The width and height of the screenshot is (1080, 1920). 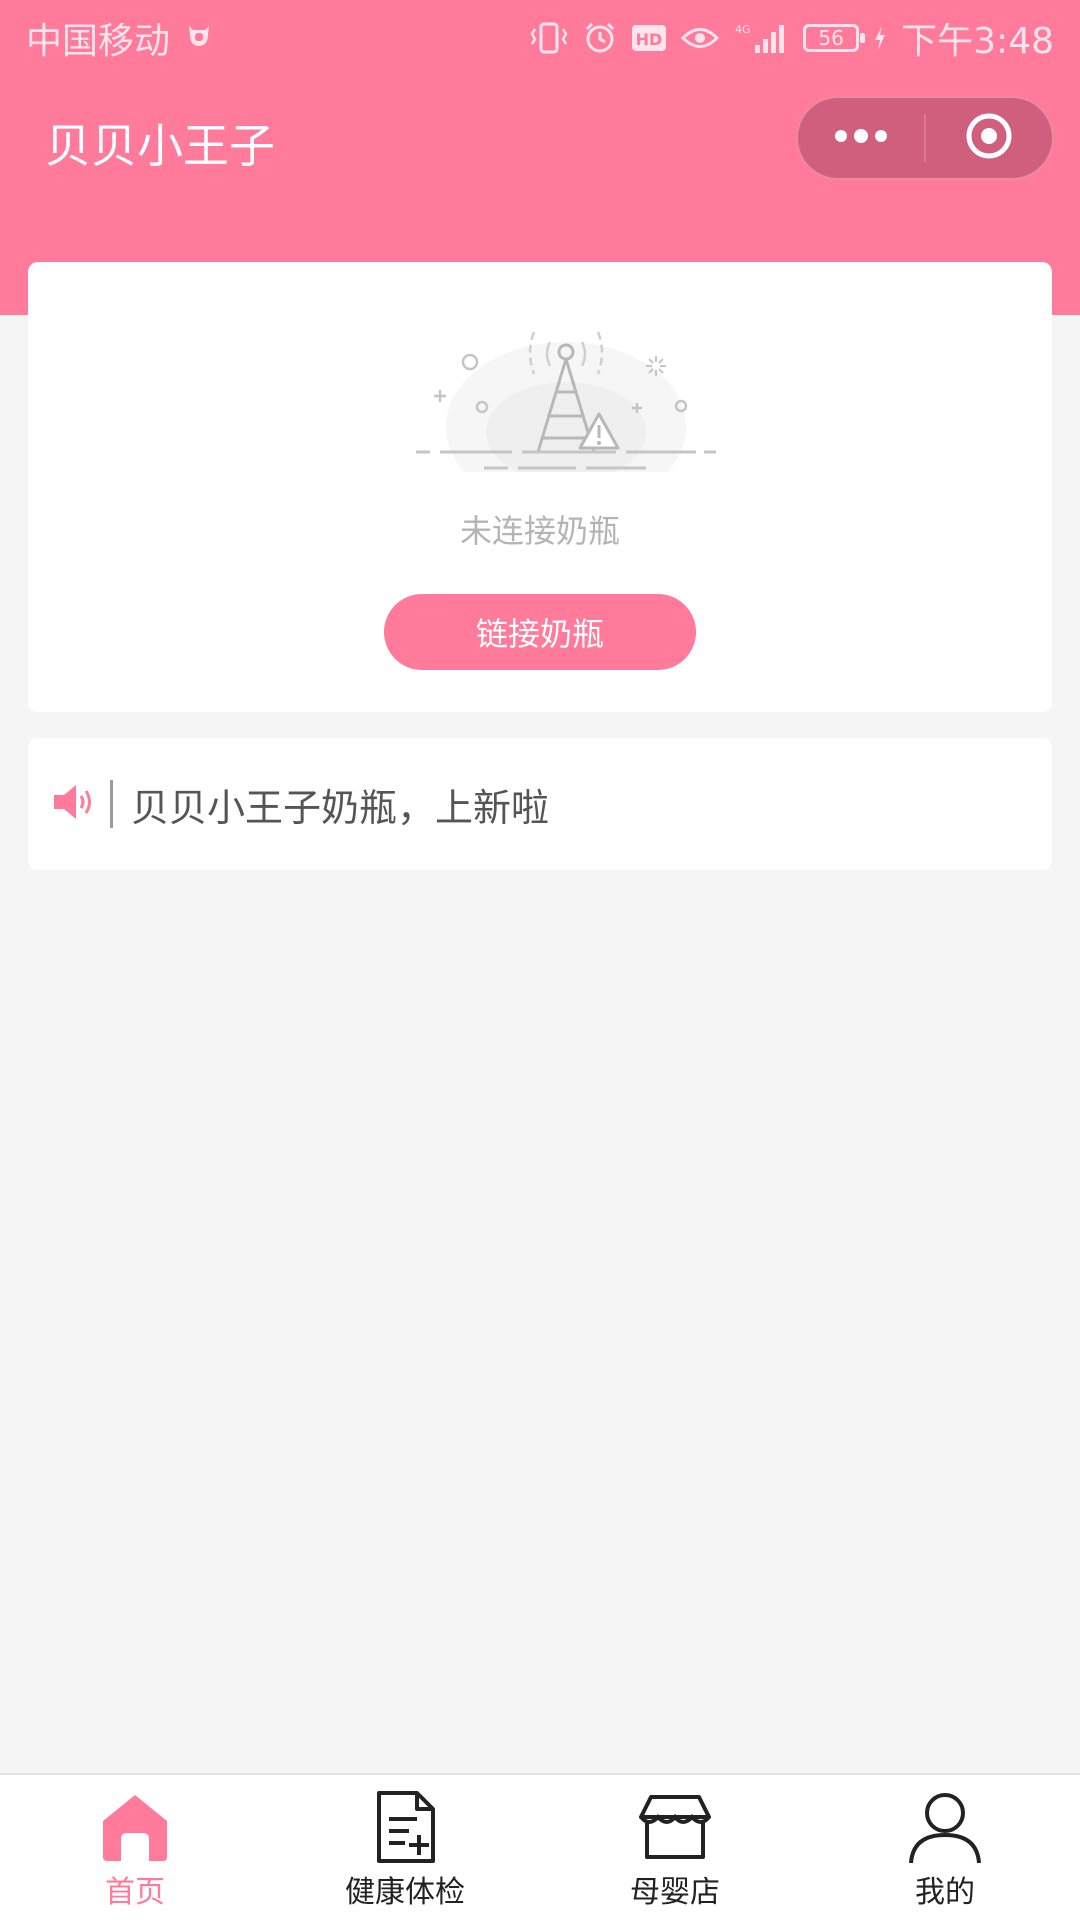 I want to click on connection-status-text: 未连接奶瓶, so click(x=539, y=531).